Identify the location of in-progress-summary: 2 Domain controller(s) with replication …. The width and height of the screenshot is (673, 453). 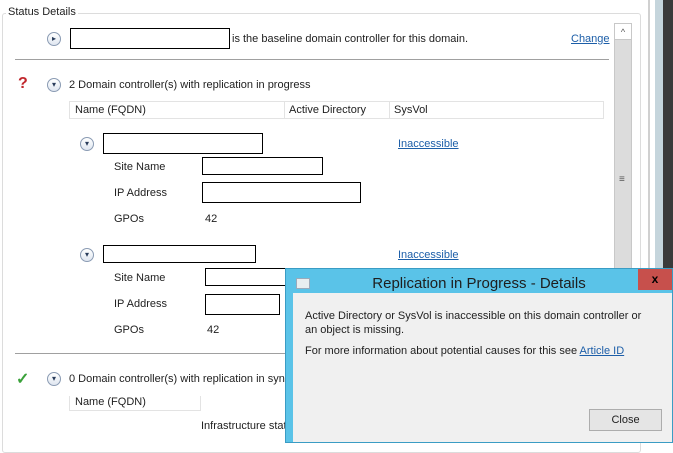
(190, 85).